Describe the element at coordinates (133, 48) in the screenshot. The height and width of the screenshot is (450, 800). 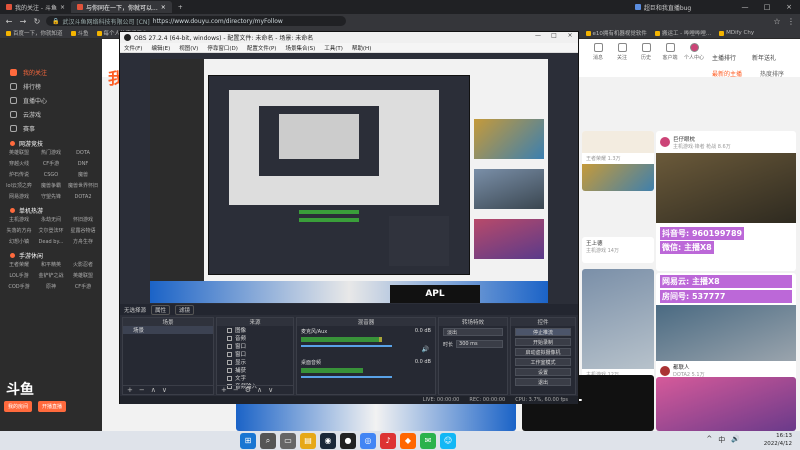
I see `menu-file: 文件(F)` at that location.